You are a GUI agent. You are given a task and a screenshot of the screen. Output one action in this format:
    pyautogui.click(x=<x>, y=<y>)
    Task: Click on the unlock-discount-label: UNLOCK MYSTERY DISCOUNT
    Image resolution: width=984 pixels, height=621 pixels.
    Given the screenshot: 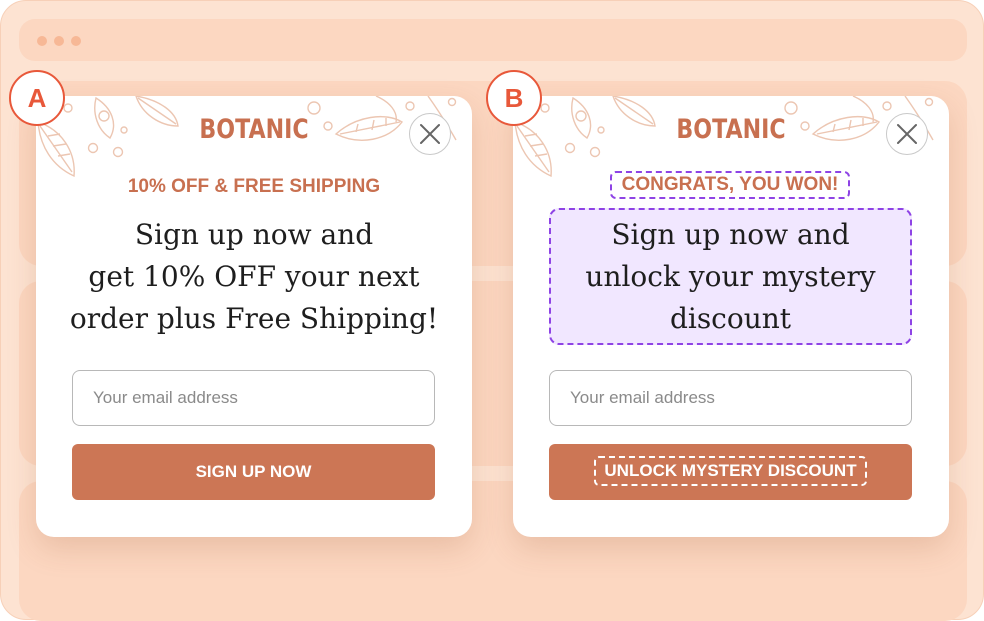 What is the action you would take?
    pyautogui.click(x=730, y=470)
    